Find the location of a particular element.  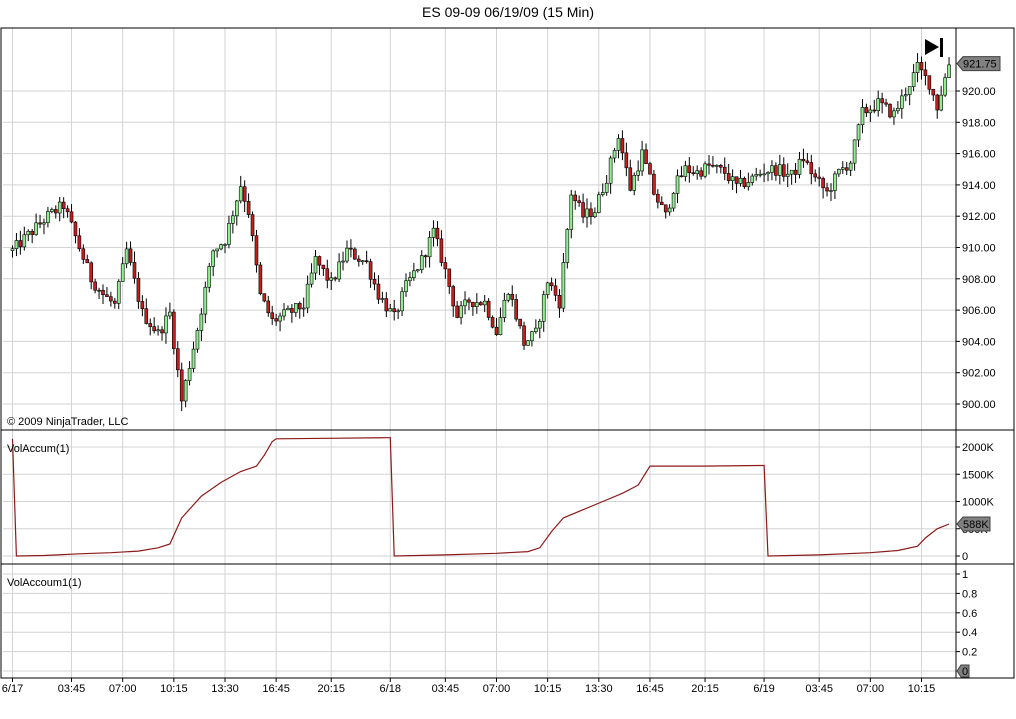

last-vol-label: 588K is located at coordinates (976, 525).